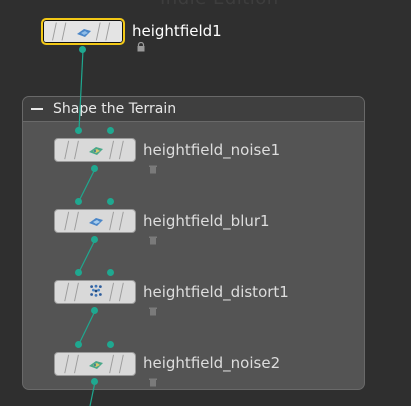 The height and width of the screenshot is (406, 411). What do you see at coordinates (211, 363) in the screenshot?
I see `node-heightfield-noise2-label: heightfield_noise2` at bounding box center [211, 363].